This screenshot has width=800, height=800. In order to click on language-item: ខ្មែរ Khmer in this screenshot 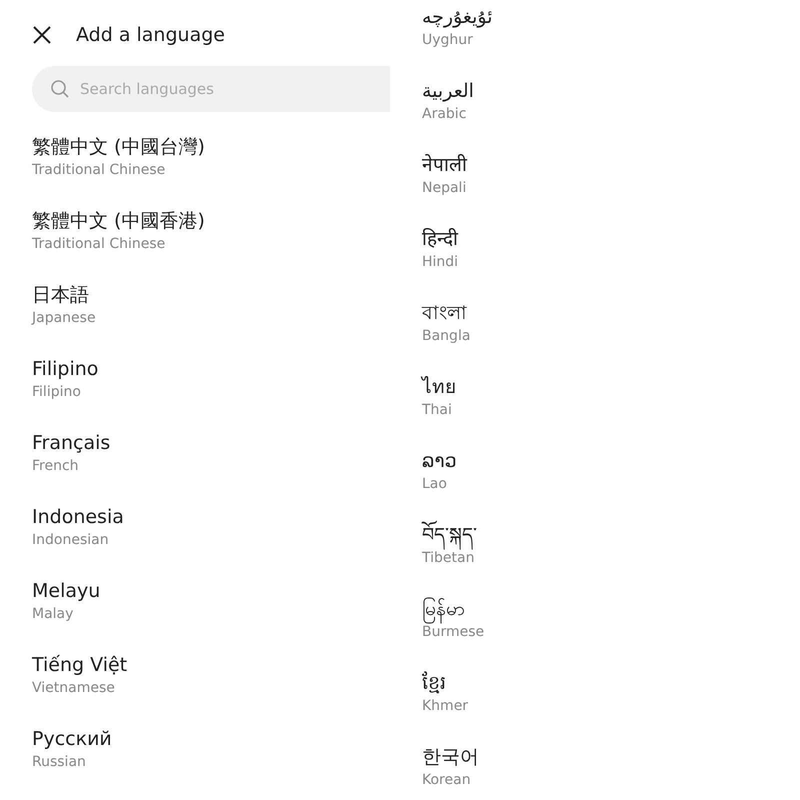, I will do `click(611, 707)`.